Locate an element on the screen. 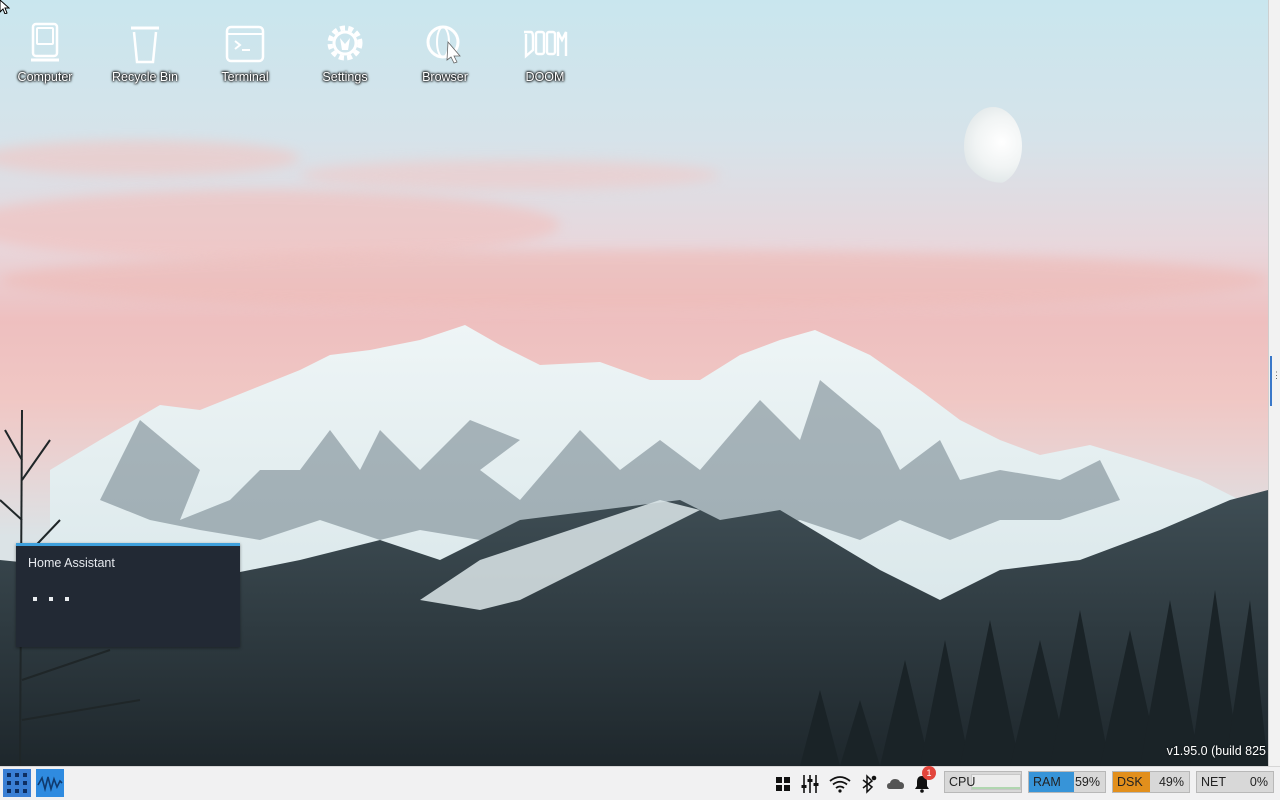 The width and height of the screenshot is (1280, 800). cloud-icon is located at coordinates (896, 784).